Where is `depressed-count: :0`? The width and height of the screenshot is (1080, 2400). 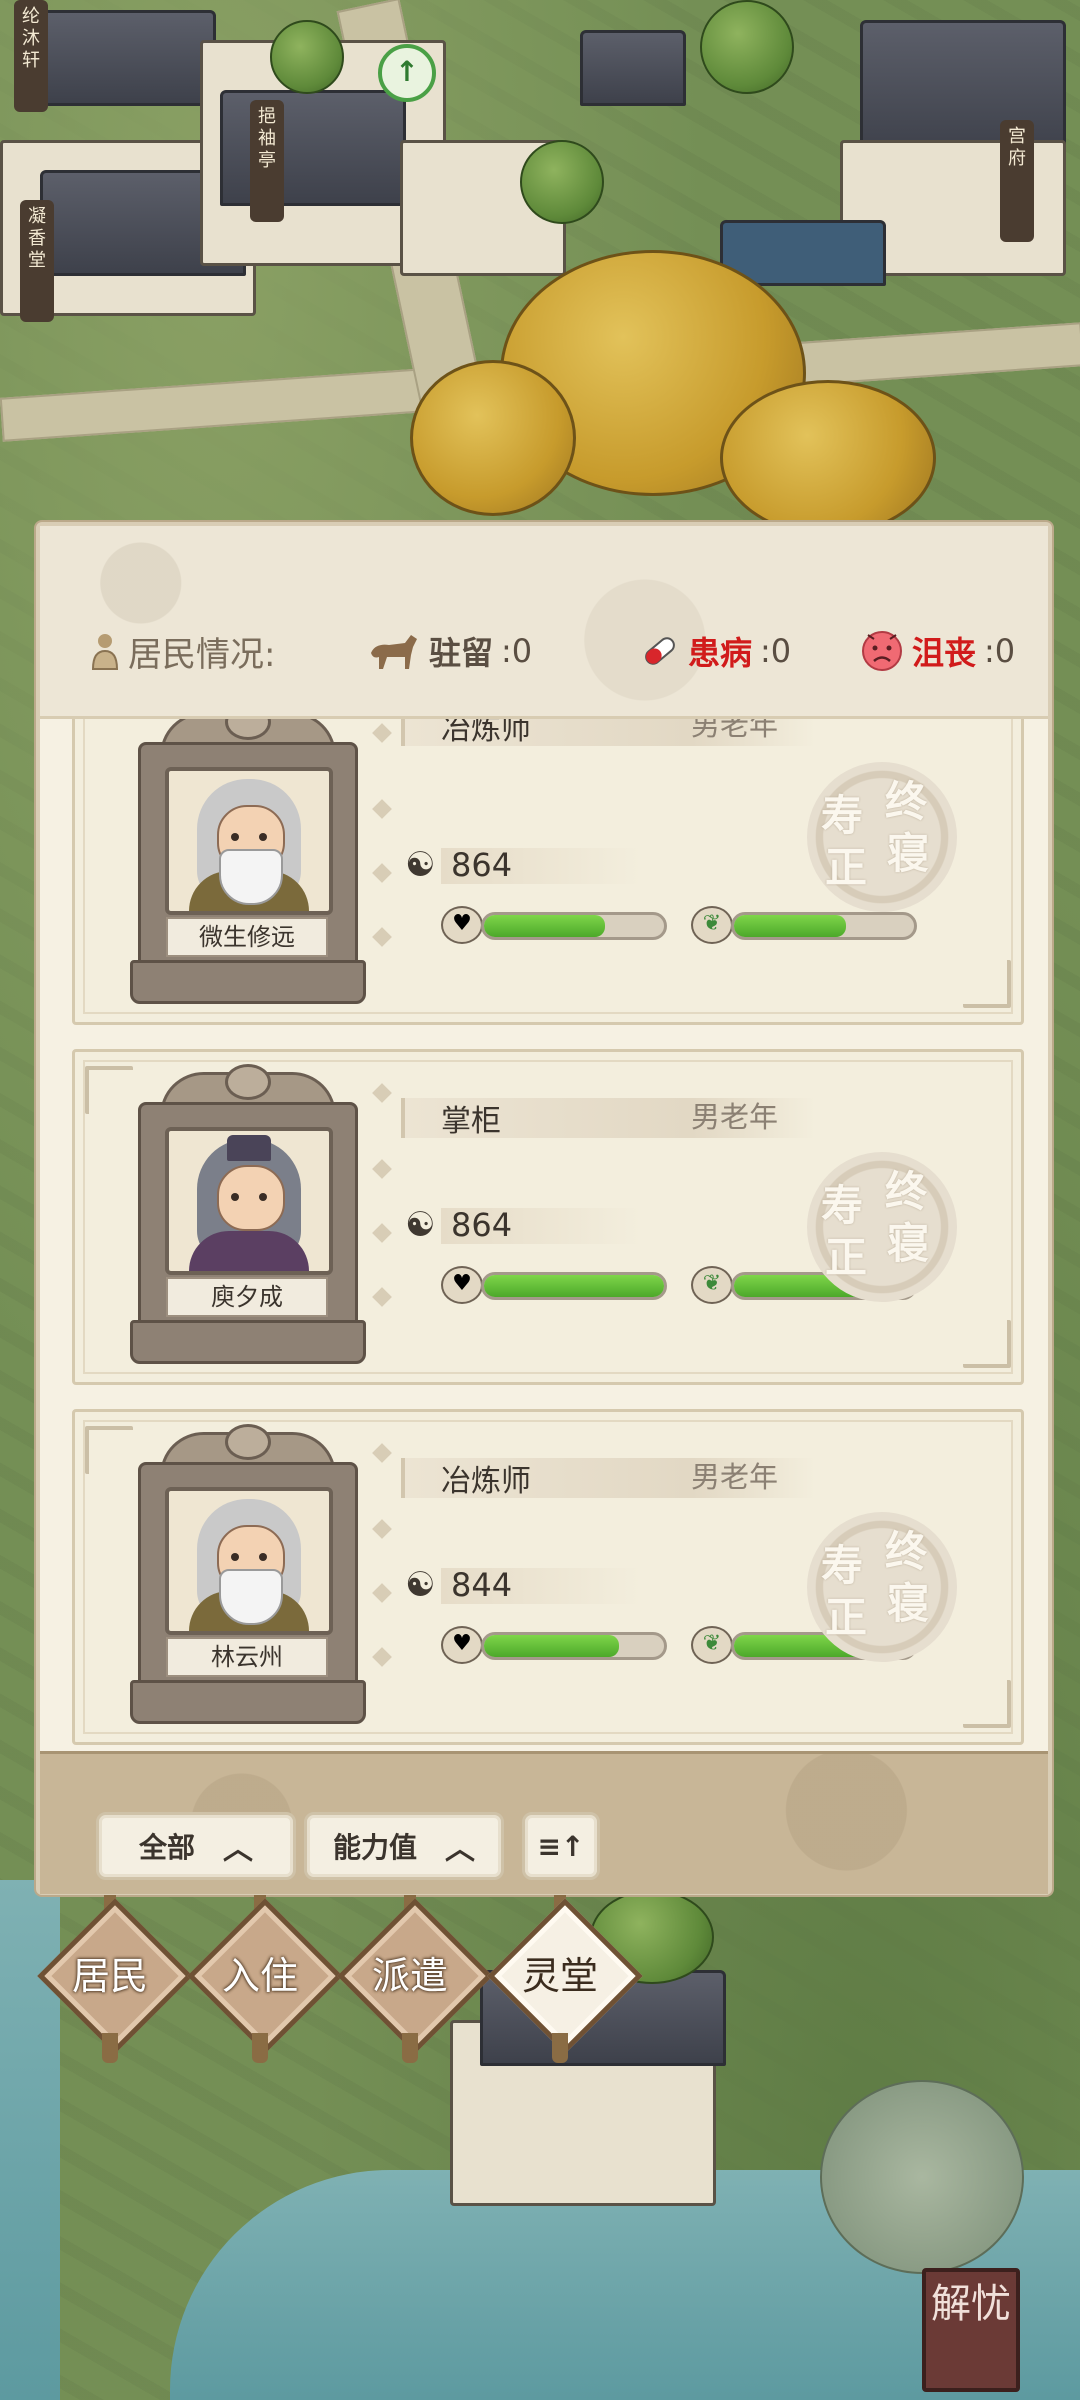
depressed-count: :0 is located at coordinates (1000, 651).